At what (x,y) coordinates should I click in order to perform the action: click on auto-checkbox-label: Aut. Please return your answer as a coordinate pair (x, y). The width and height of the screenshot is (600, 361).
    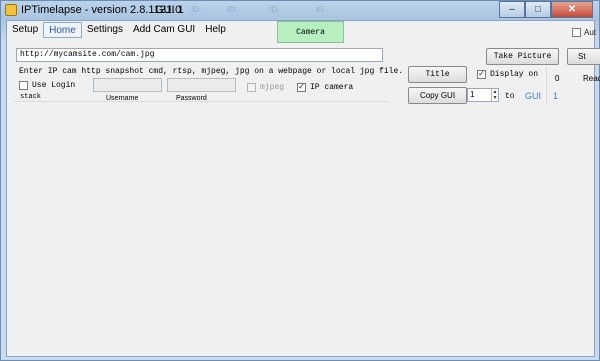
    Looking at the image, I should click on (590, 32).